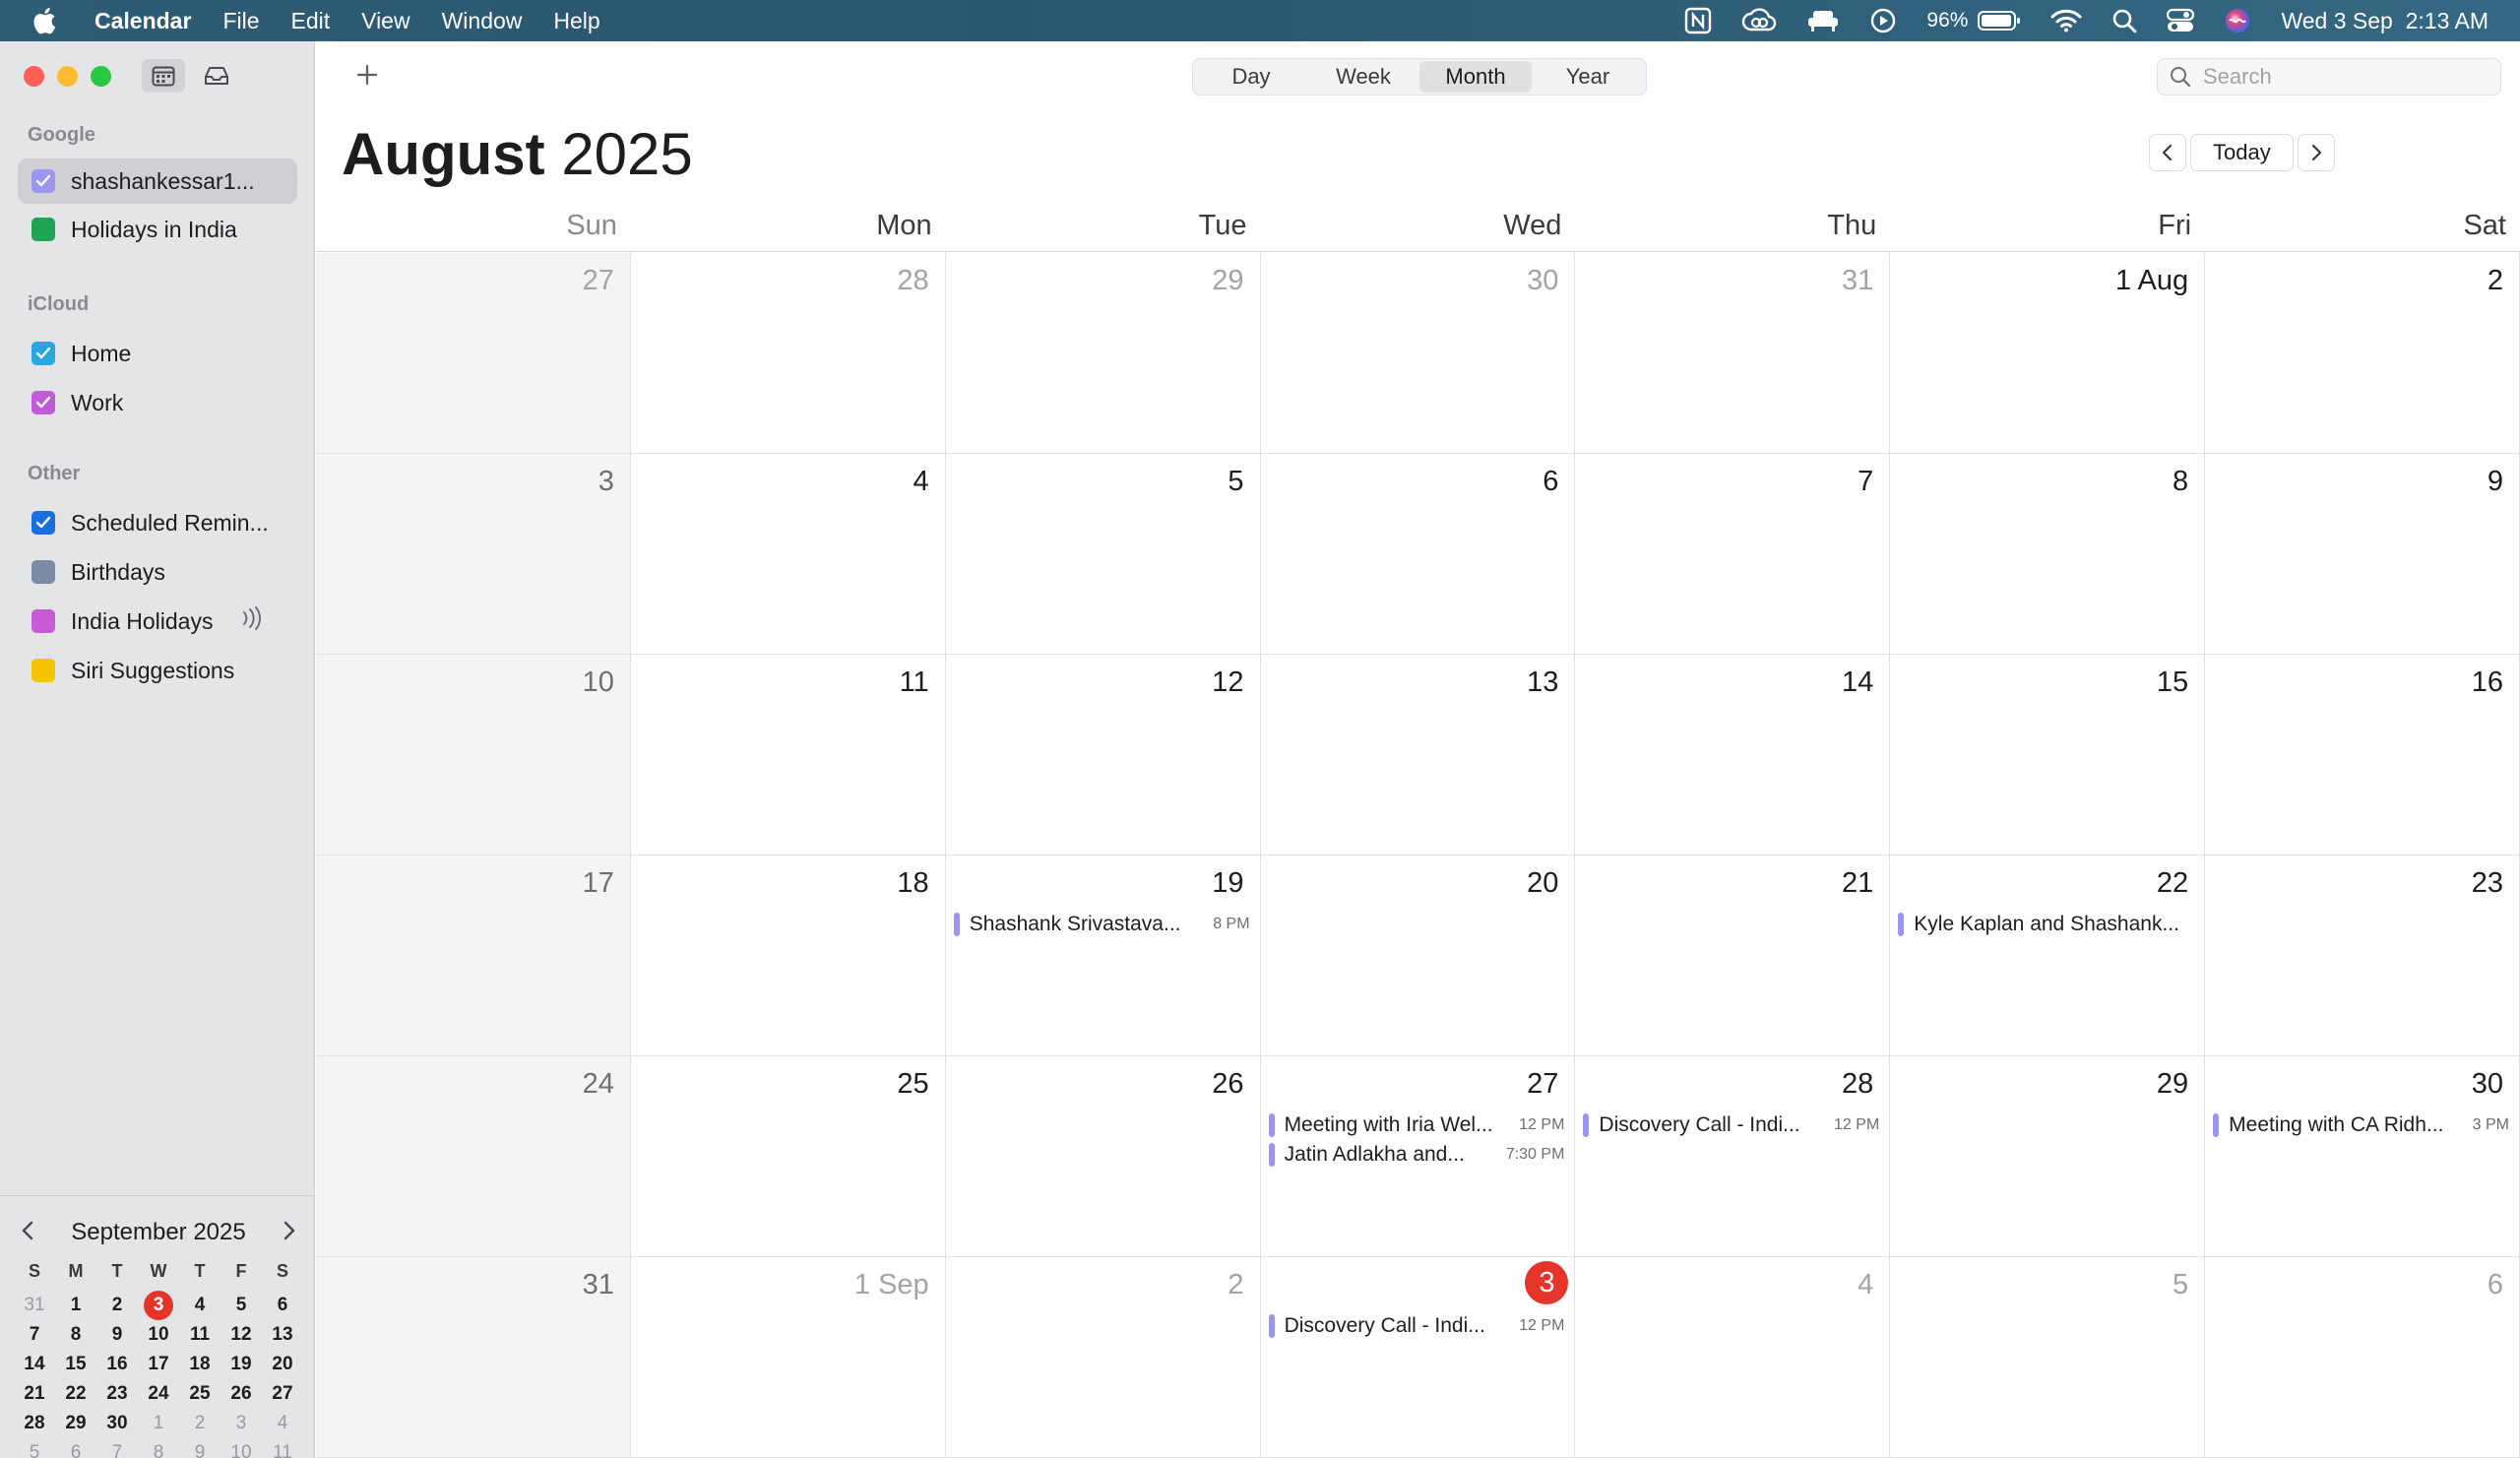 The width and height of the screenshot is (2520, 1458). What do you see at coordinates (282, 1394) in the screenshot?
I see `mini-date: 27` at bounding box center [282, 1394].